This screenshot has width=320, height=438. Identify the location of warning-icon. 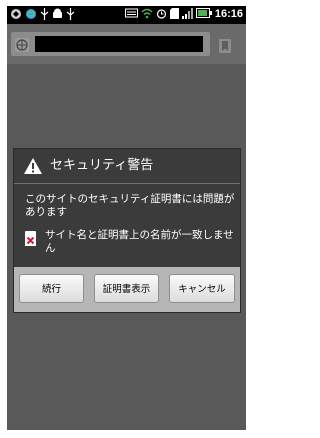
(33, 166).